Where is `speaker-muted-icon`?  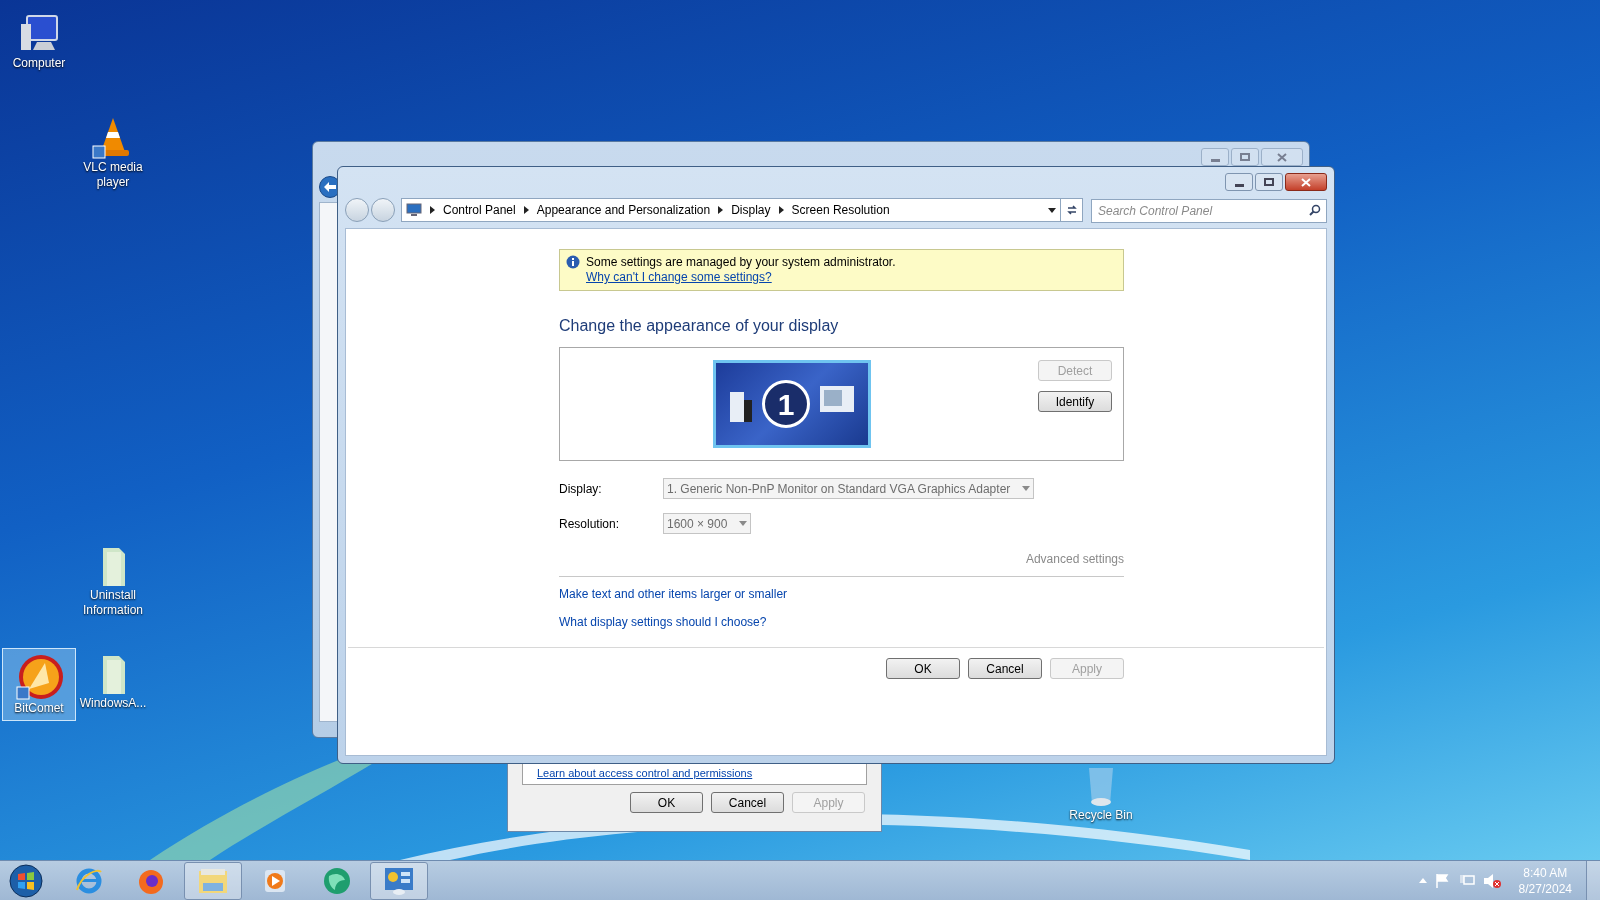
speaker-muted-icon is located at coordinates (1491, 880).